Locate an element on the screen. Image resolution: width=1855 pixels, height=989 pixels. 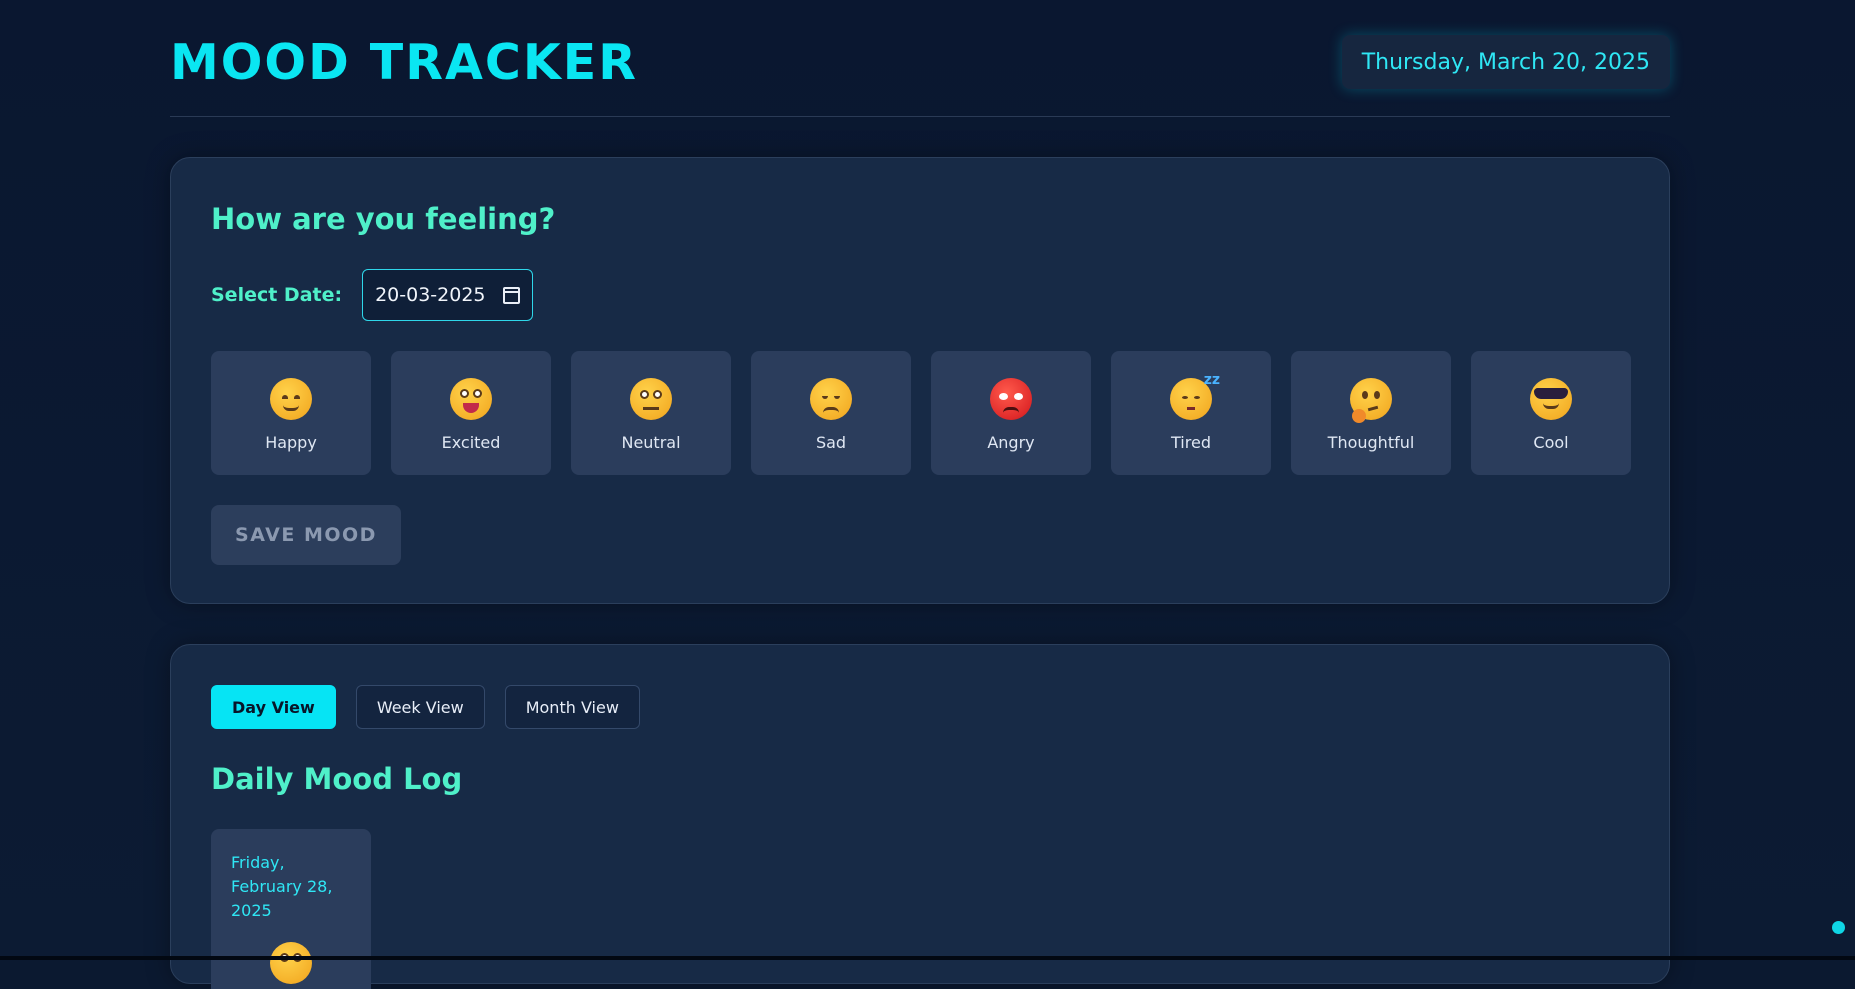
neutral-face-icon is located at coordinates (651, 399).